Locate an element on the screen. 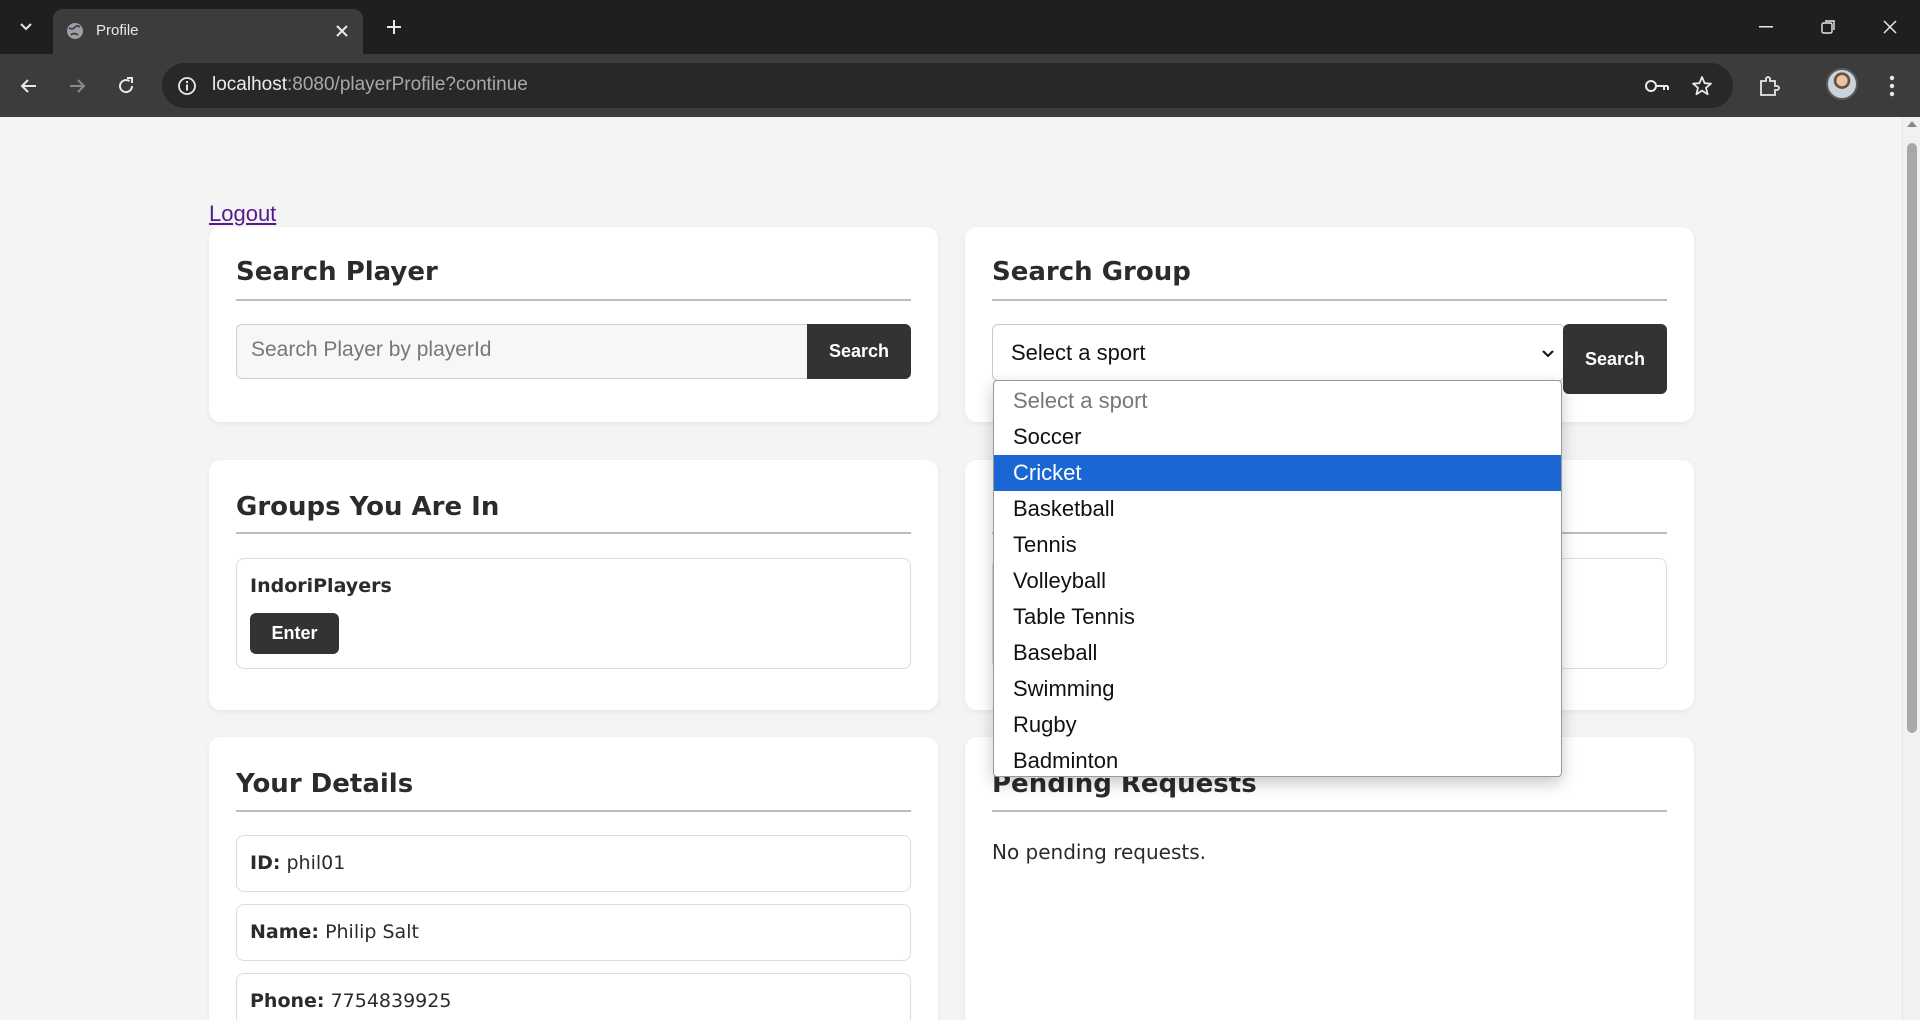 Image resolution: width=1920 pixels, height=1020 pixels. page-scrollbar is located at coordinates (1911, 568).